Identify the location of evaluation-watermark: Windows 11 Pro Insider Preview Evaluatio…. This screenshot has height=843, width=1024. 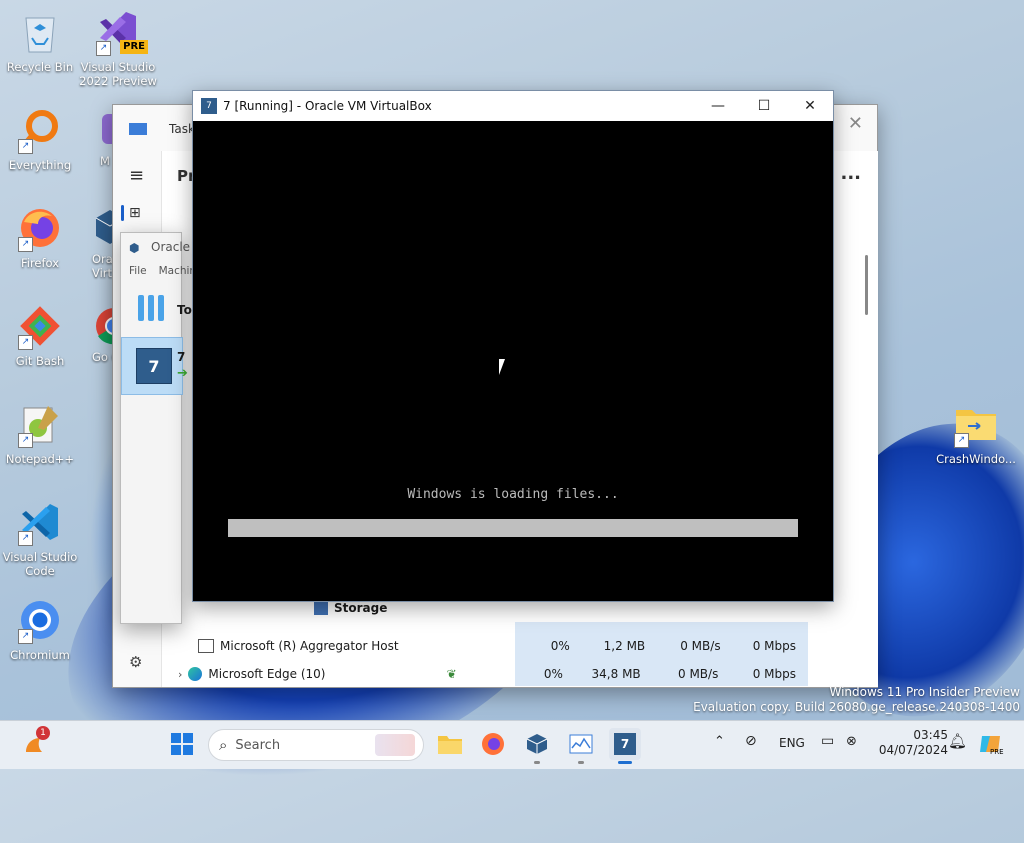
(856, 700).